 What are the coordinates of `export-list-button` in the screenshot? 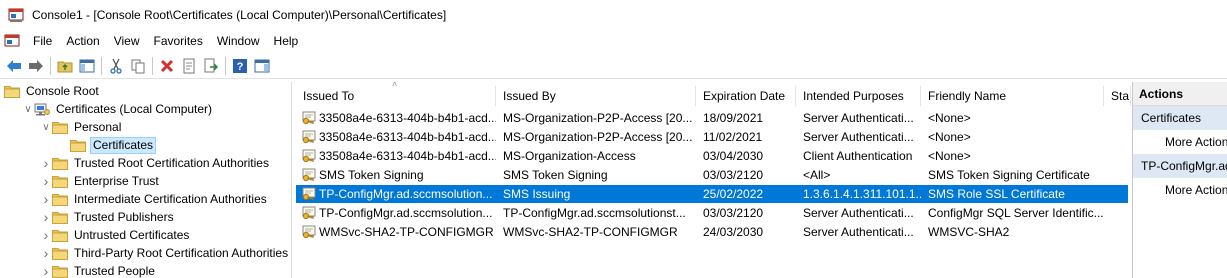 It's located at (211, 66).